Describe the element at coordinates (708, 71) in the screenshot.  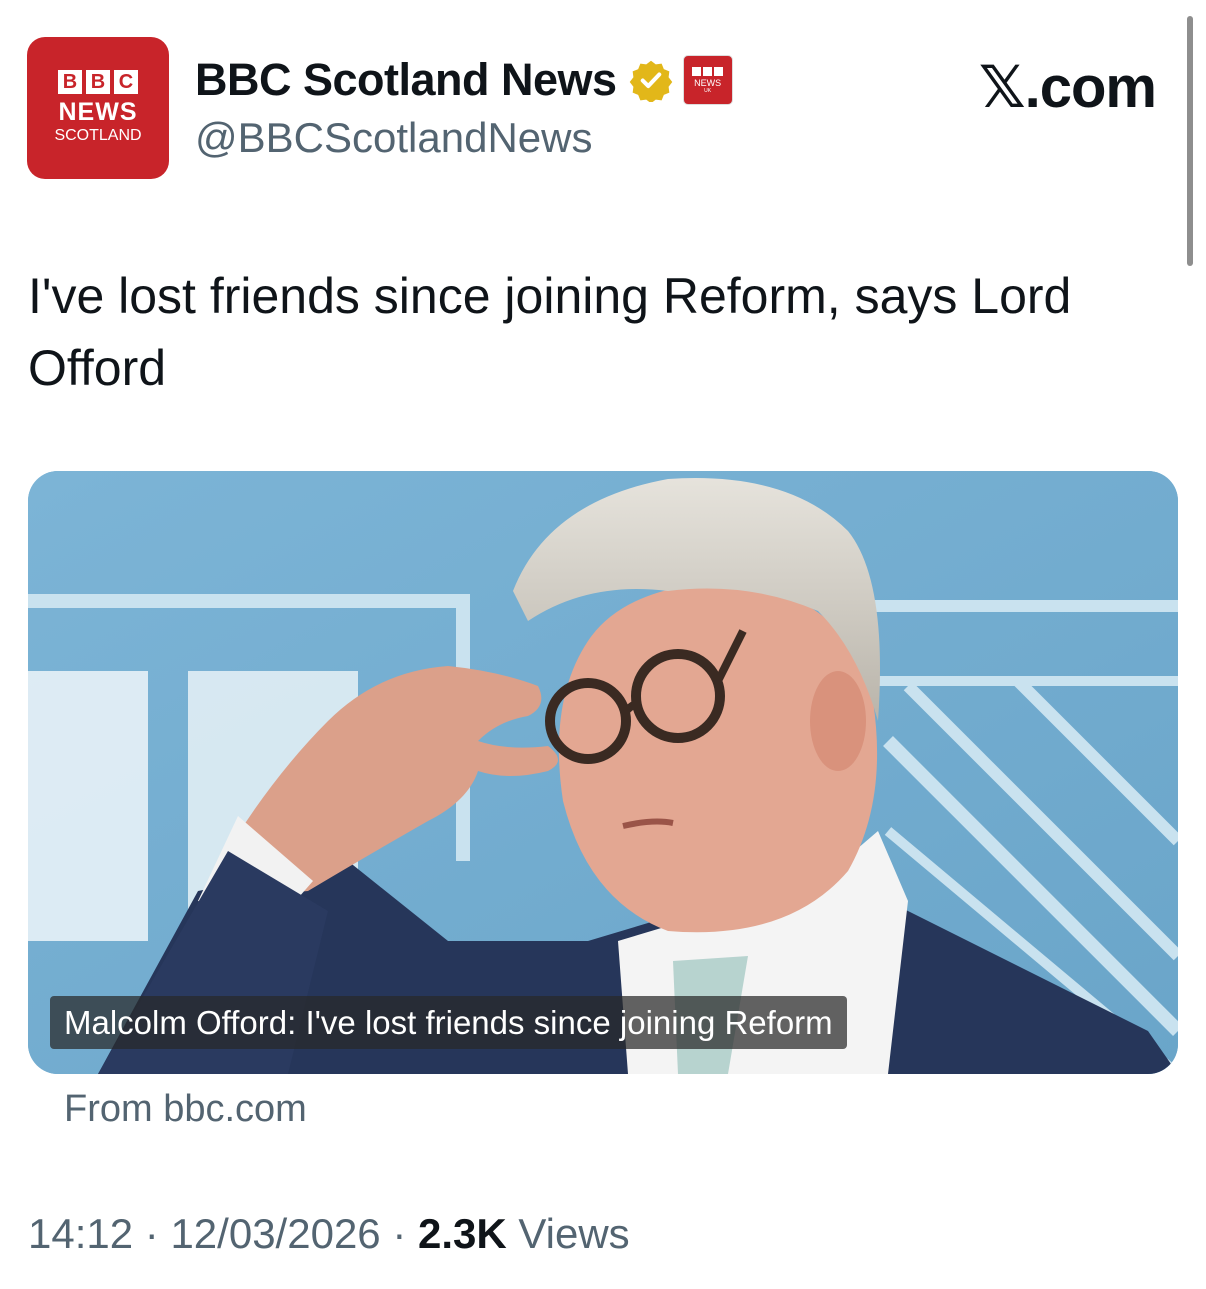
I see `affiliate-bbc-blocks` at that location.